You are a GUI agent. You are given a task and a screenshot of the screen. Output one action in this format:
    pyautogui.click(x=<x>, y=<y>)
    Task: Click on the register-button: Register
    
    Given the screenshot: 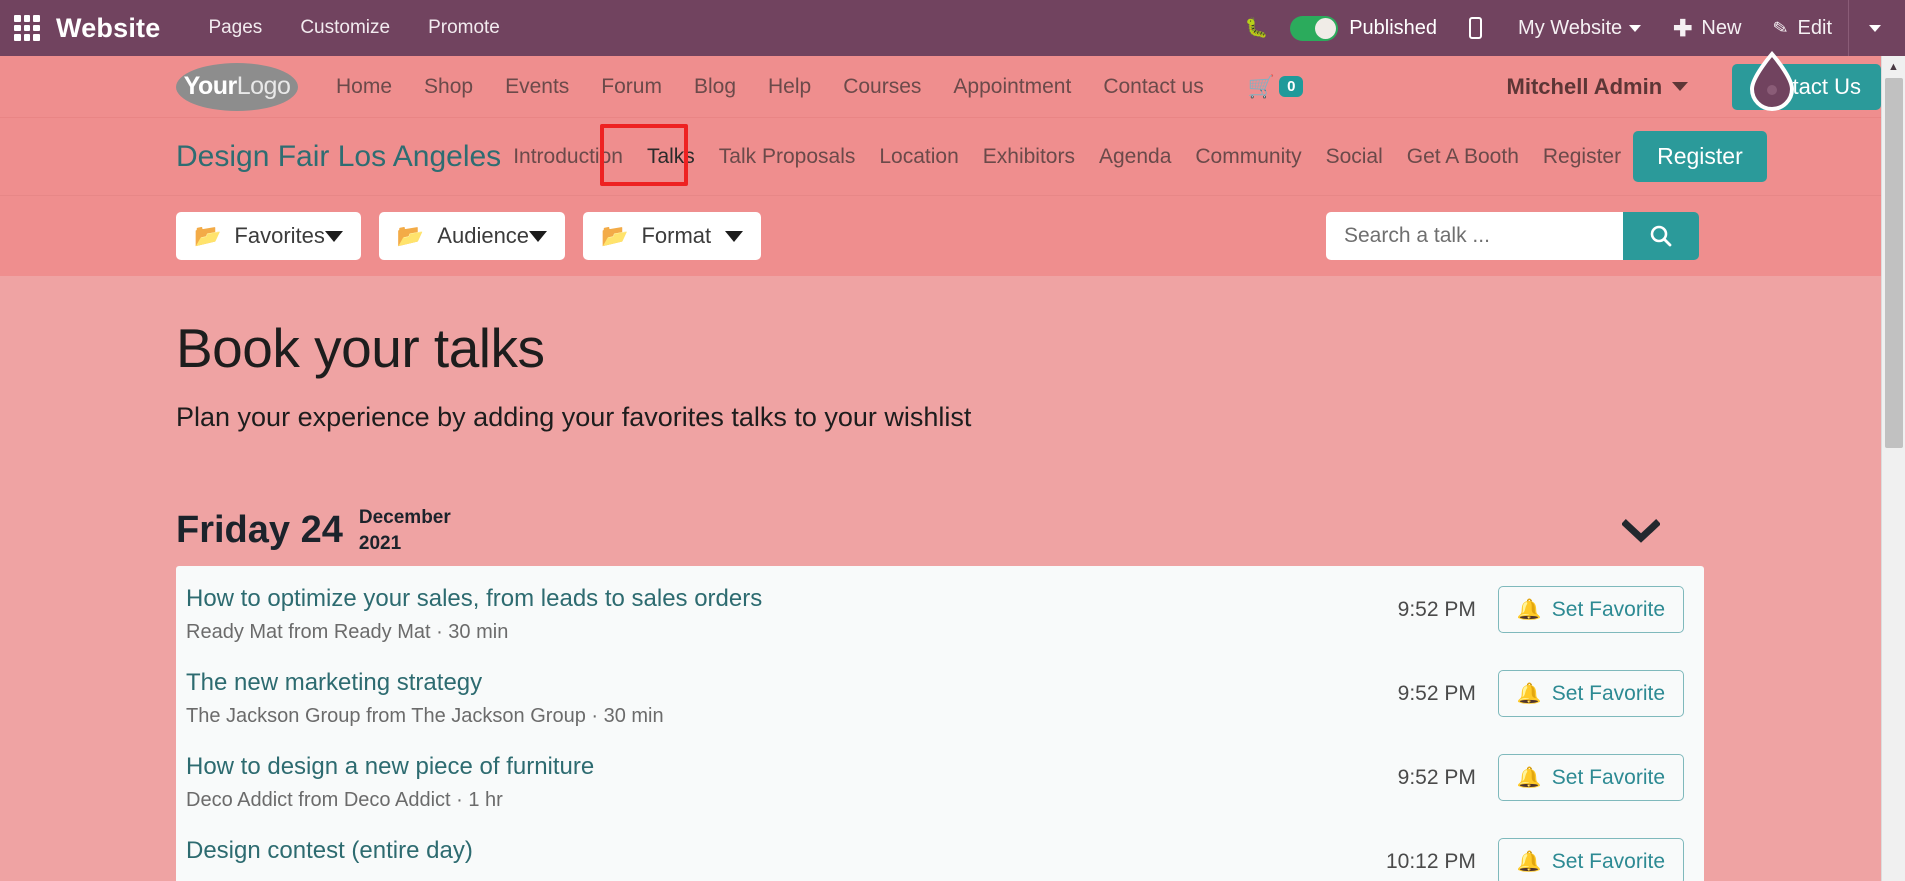 What is the action you would take?
    pyautogui.click(x=1700, y=156)
    